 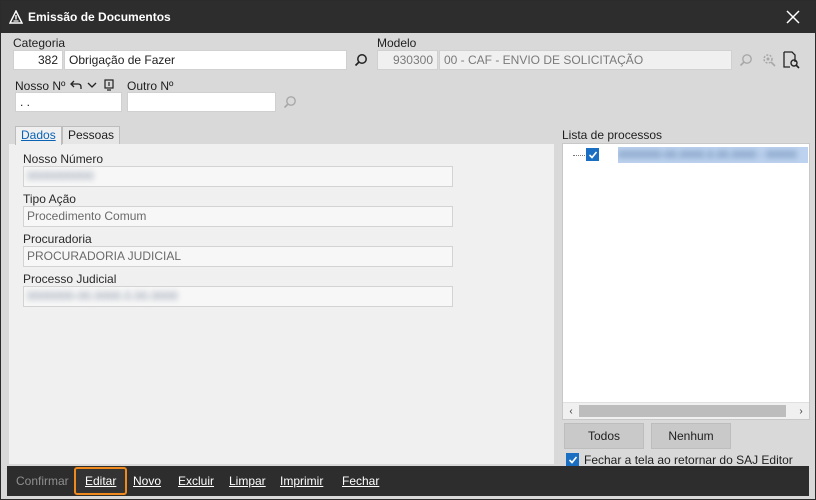 I want to click on modelo-search-button, so click(x=746, y=60).